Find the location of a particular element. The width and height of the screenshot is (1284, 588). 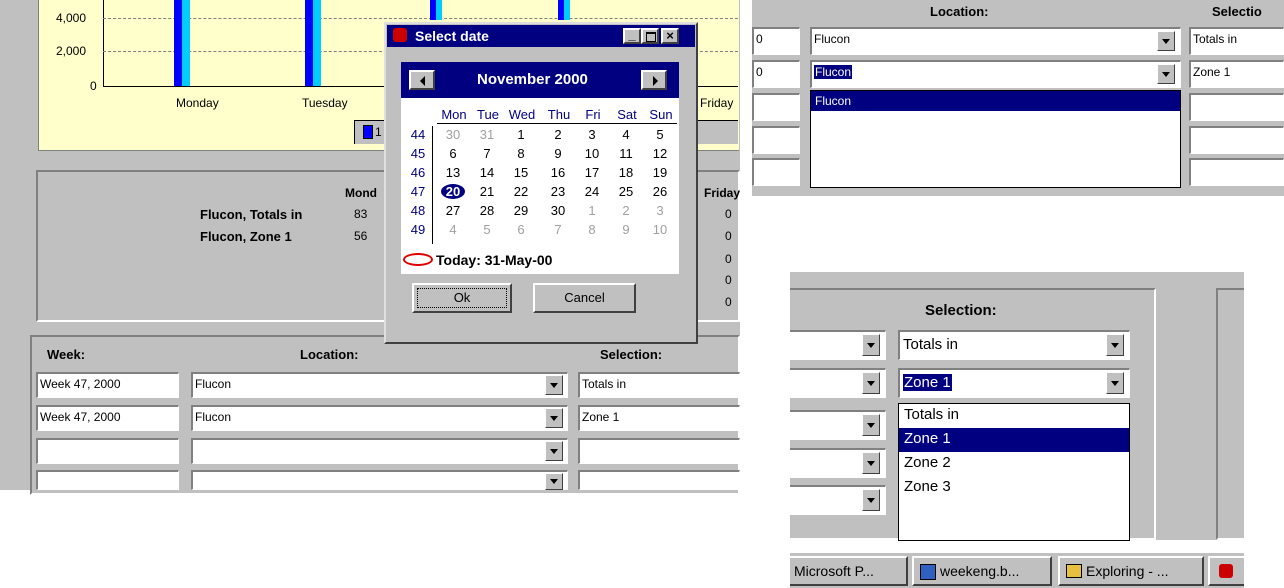

week-number: 45 is located at coordinates (418, 153).